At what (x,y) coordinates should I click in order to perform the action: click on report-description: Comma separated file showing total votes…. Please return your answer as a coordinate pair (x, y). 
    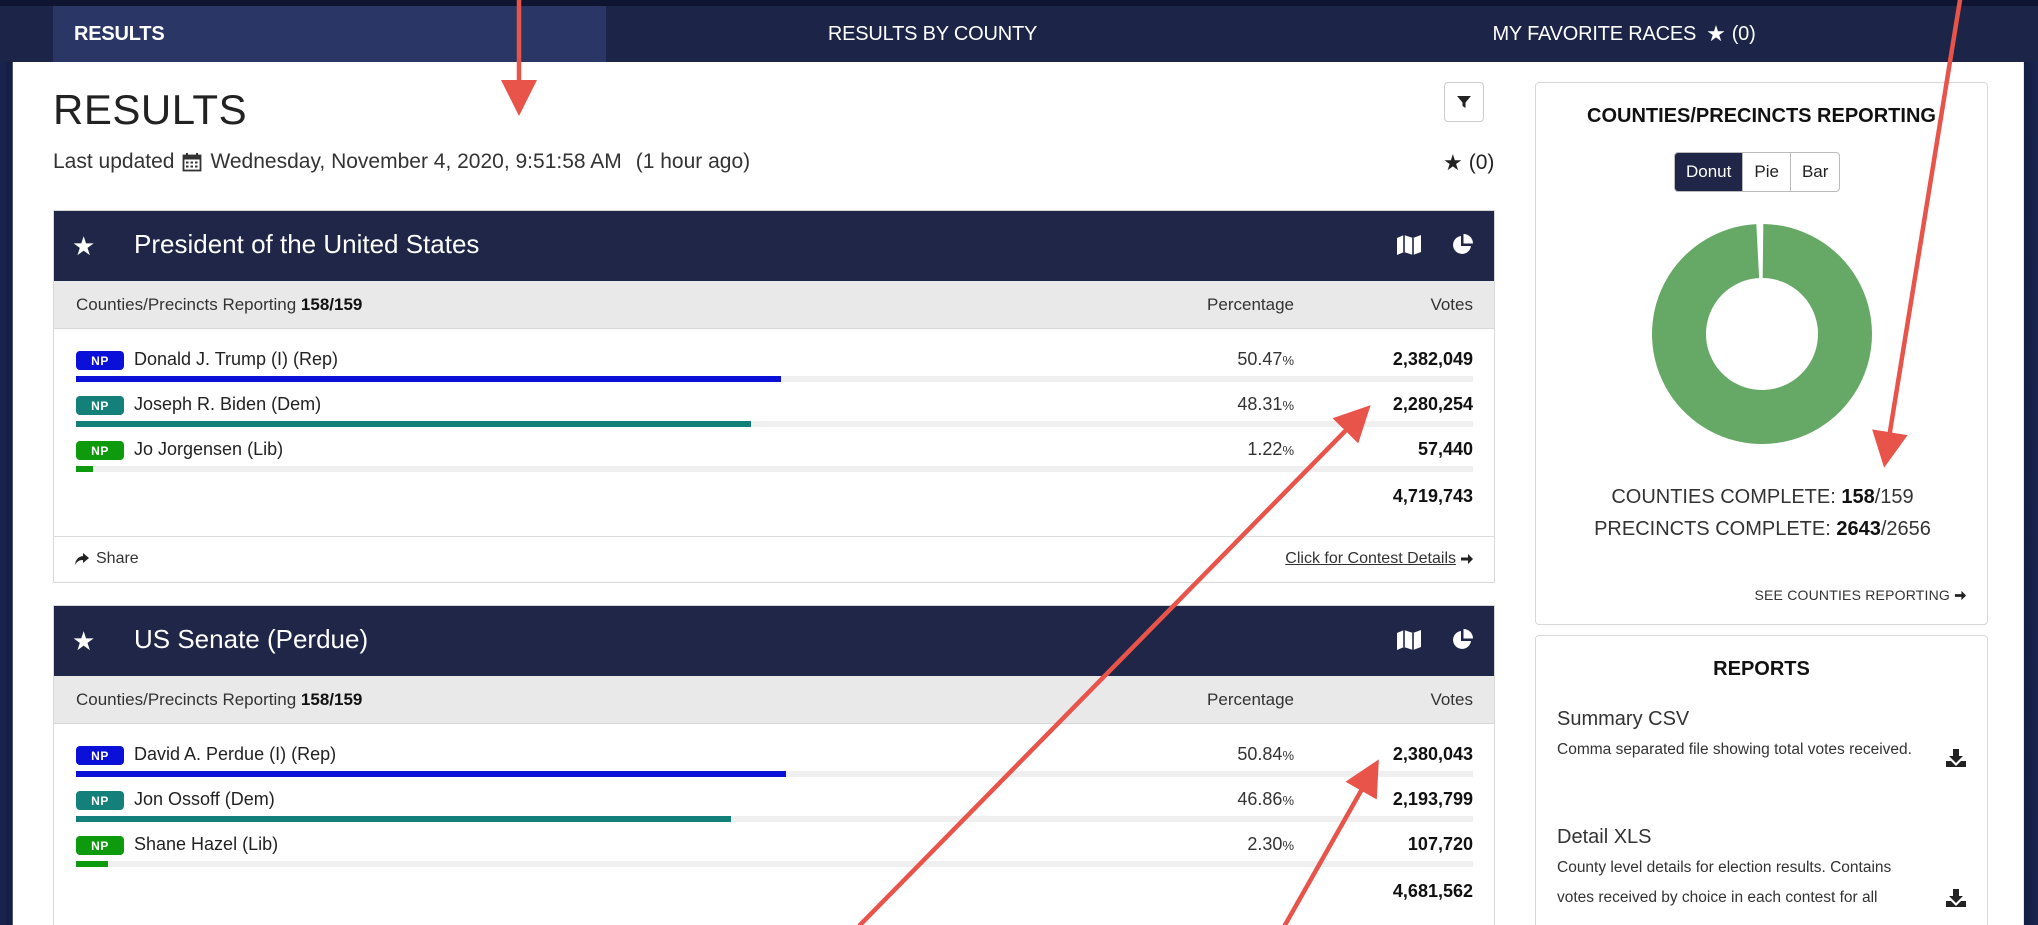
    Looking at the image, I should click on (1734, 749).